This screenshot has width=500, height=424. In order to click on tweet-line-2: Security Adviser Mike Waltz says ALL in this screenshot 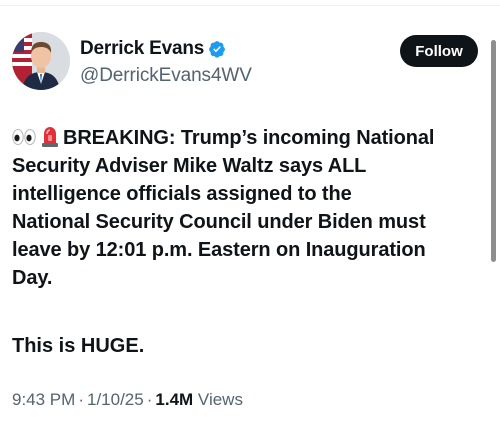, I will do `click(189, 166)`.